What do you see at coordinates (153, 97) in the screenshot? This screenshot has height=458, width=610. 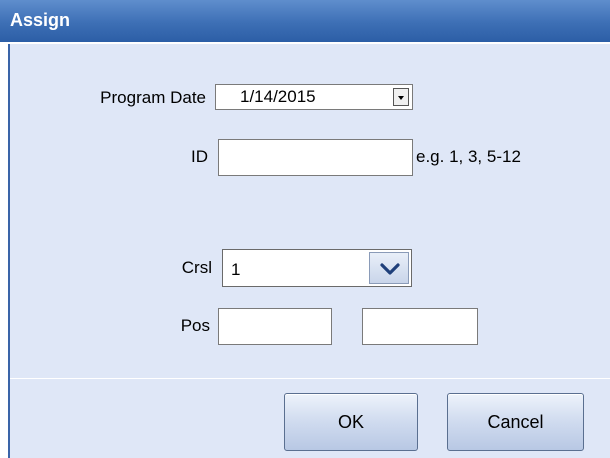 I see `program-date-label: Program Date` at bounding box center [153, 97].